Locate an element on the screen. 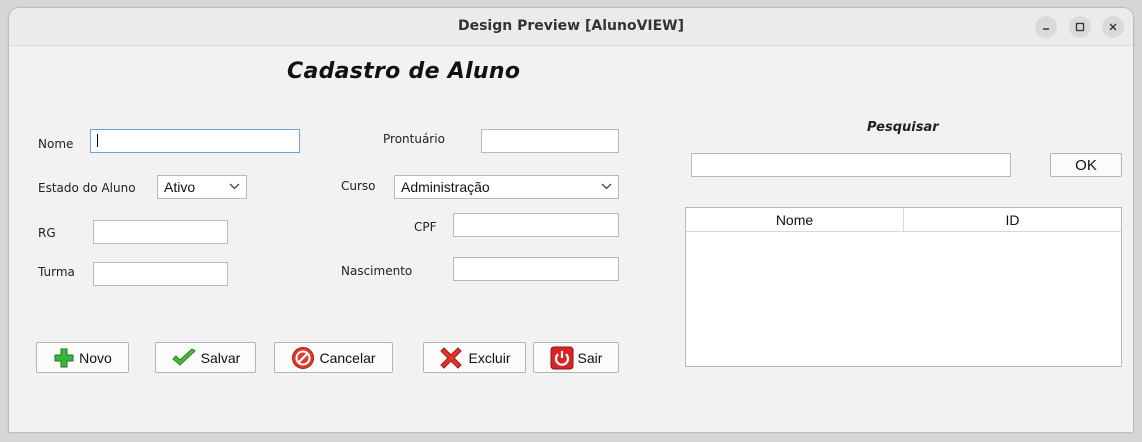 The height and width of the screenshot is (442, 1142). delete-x-icon is located at coordinates (451, 357).